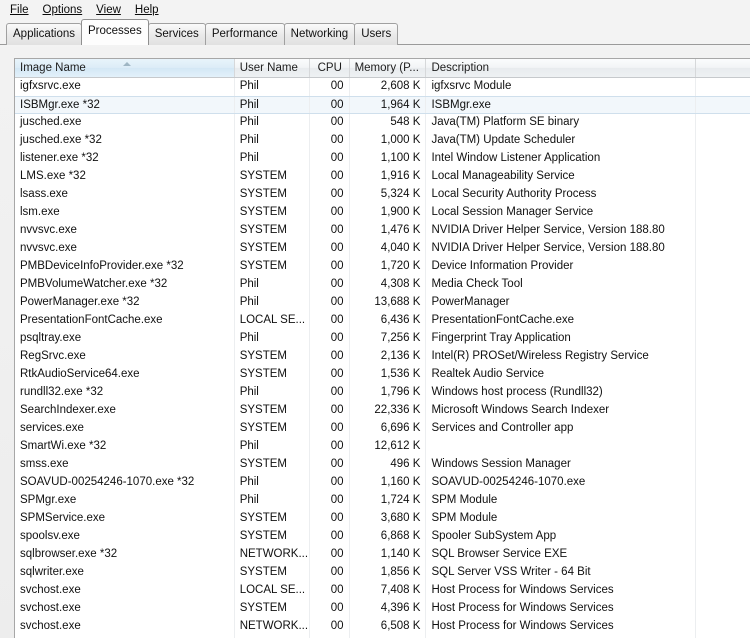 The height and width of the screenshot is (638, 750). Describe the element at coordinates (561, 68) in the screenshot. I see `column-header-description: Description` at that location.